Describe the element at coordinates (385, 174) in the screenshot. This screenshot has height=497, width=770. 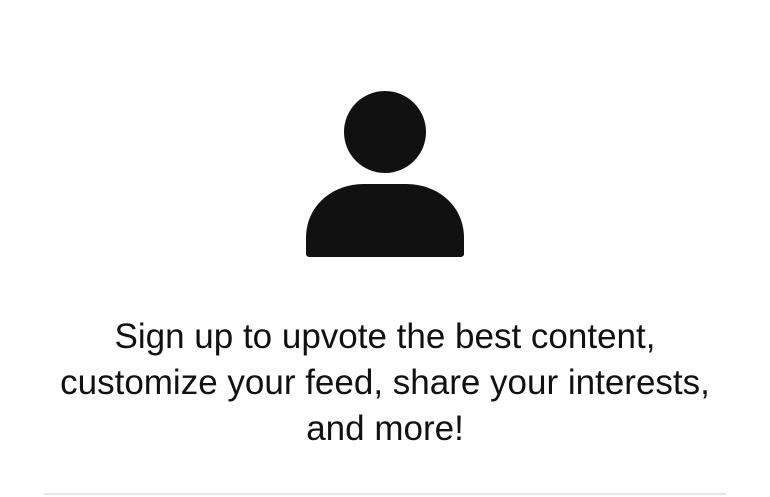
I see `user-avatar-icon` at that location.